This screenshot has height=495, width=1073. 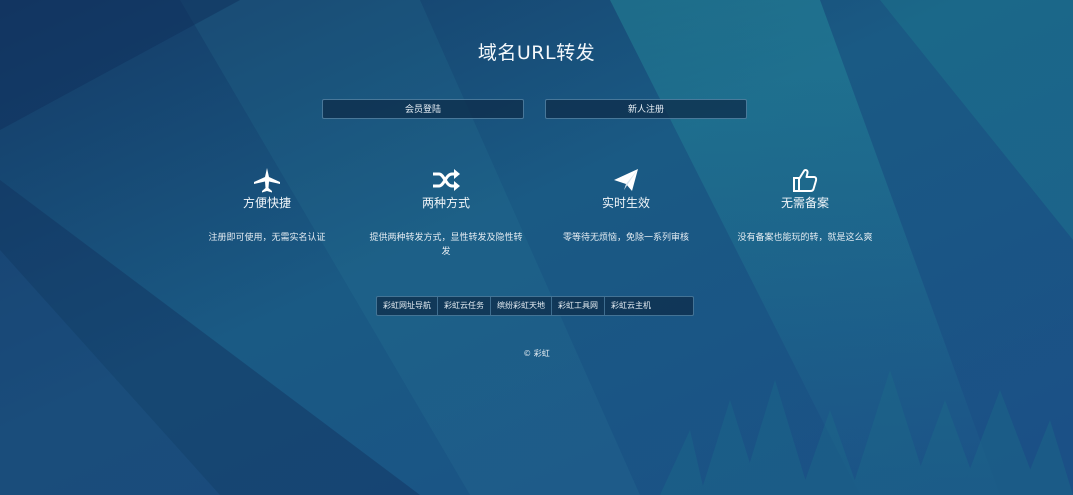 I want to click on feature-title: 方便快捷, so click(x=266, y=203).